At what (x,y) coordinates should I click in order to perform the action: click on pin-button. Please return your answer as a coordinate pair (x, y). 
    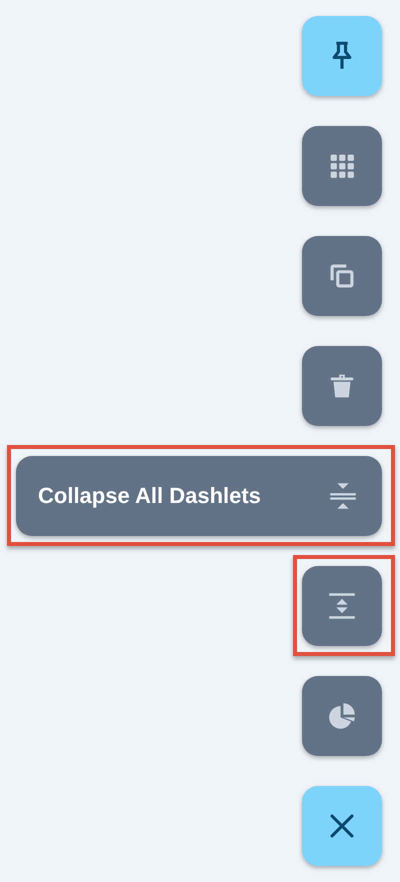
    Looking at the image, I should click on (342, 56).